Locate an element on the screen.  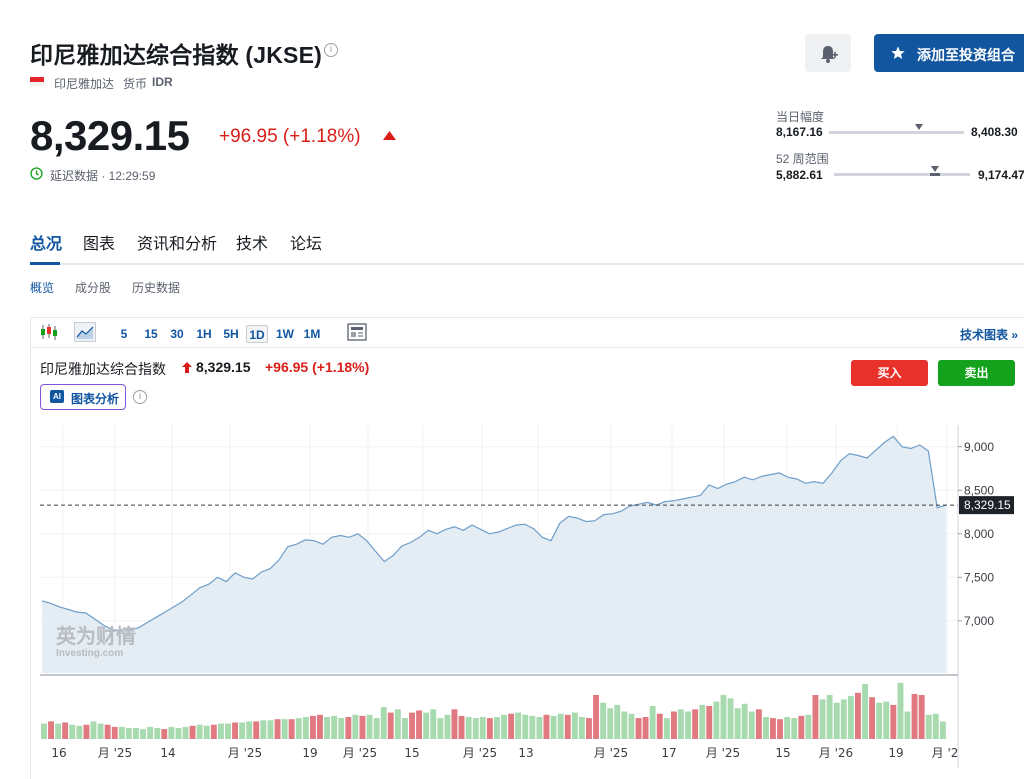
y-tick-label: 9,000 is located at coordinates (979, 447).